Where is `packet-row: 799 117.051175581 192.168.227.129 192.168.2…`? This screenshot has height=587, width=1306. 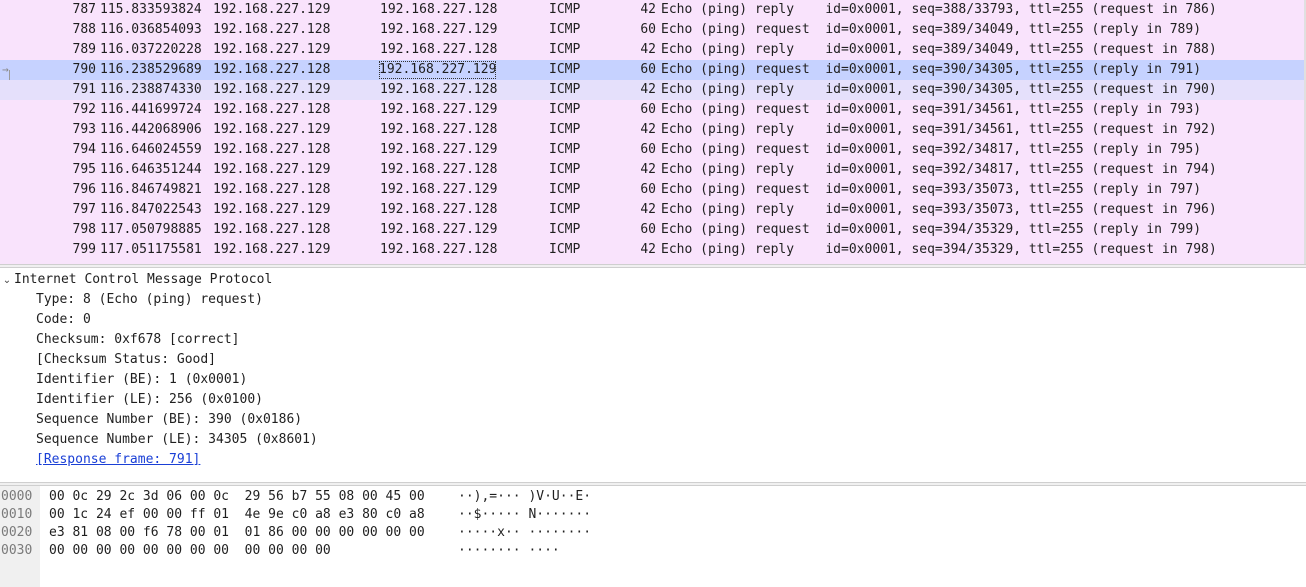 packet-row: 799 117.051175581 192.168.227.129 192.168.2… is located at coordinates (653, 250).